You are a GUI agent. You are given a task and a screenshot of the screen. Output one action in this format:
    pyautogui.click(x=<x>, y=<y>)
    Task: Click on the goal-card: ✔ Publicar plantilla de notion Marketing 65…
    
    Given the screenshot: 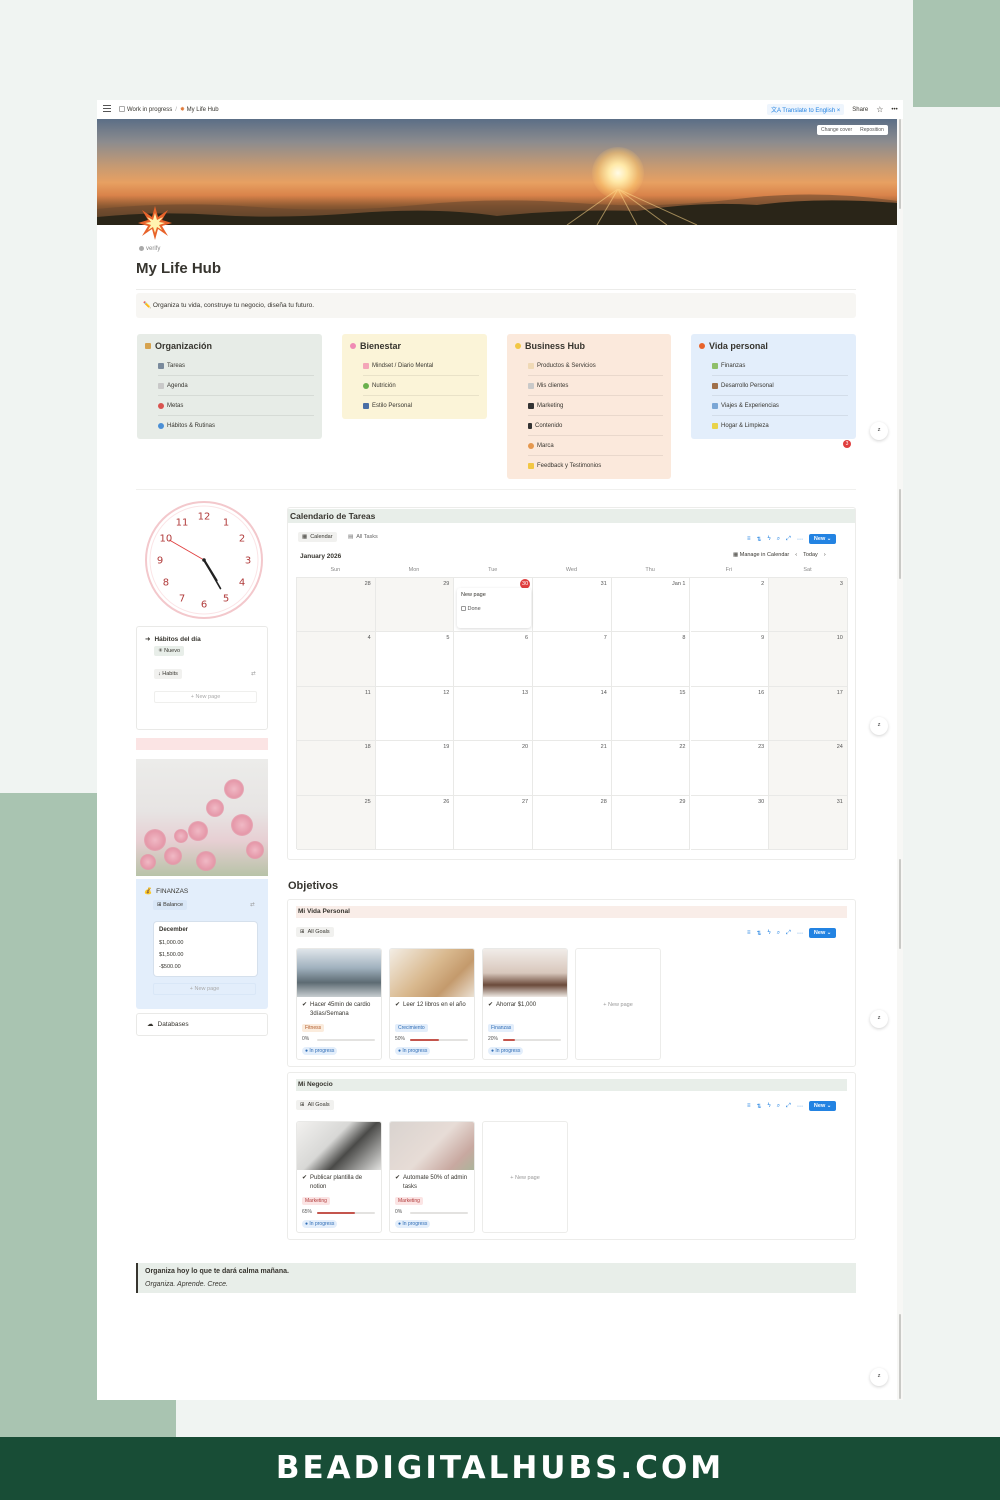 What is the action you would take?
    pyautogui.click(x=339, y=1177)
    